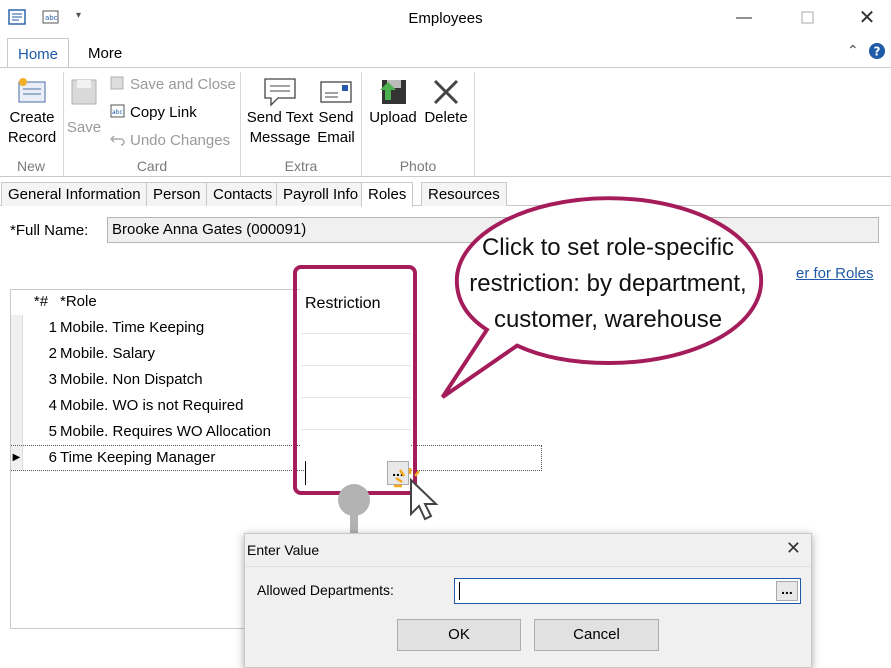  Describe the element at coordinates (137, 458) in the screenshot. I see `role-cell: Time Keeping Manager` at that location.